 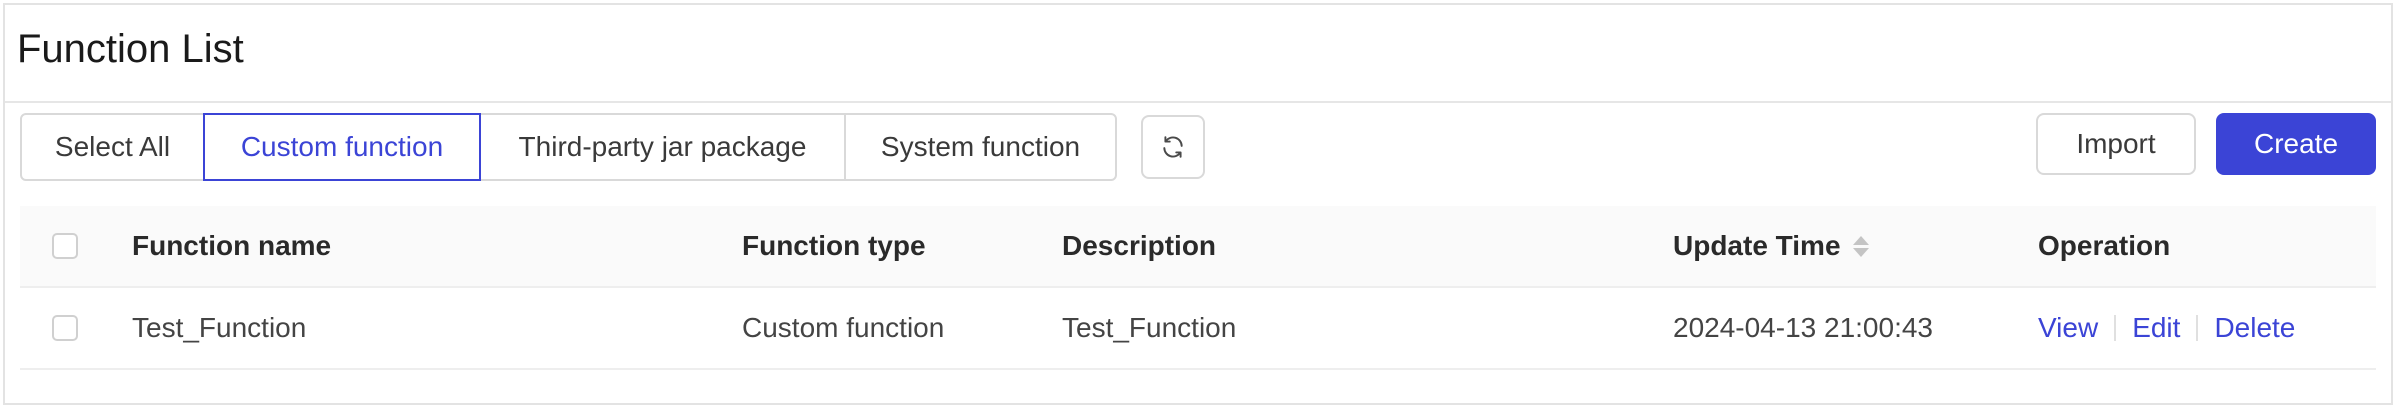 What do you see at coordinates (843, 327) in the screenshot?
I see `function-type-cell: Custom function` at bounding box center [843, 327].